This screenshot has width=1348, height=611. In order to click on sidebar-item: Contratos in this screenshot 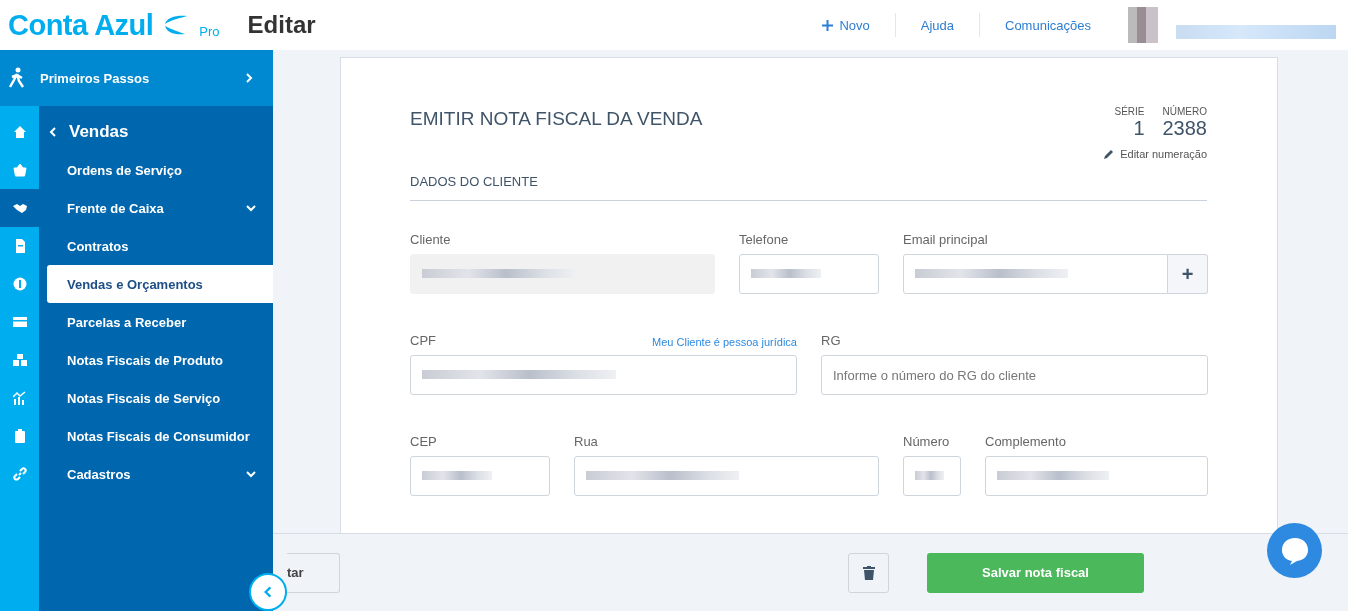, I will do `click(160, 246)`.